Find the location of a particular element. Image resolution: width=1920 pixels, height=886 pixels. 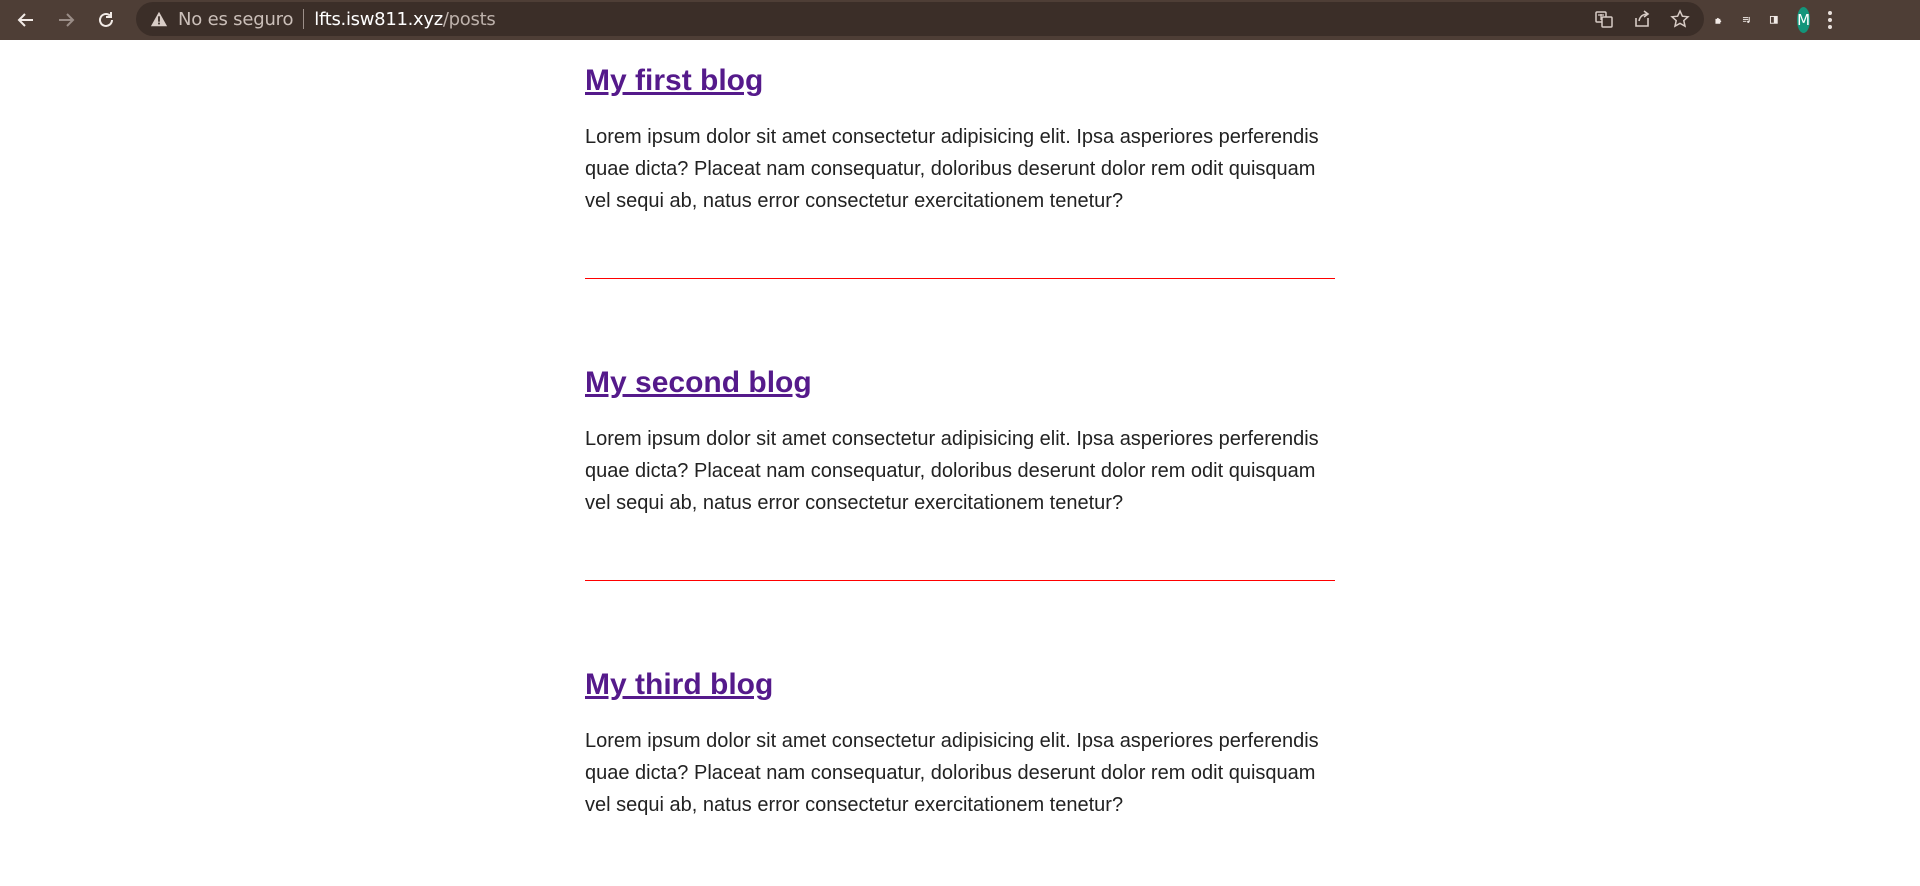

forward-icon is located at coordinates (67, 20).